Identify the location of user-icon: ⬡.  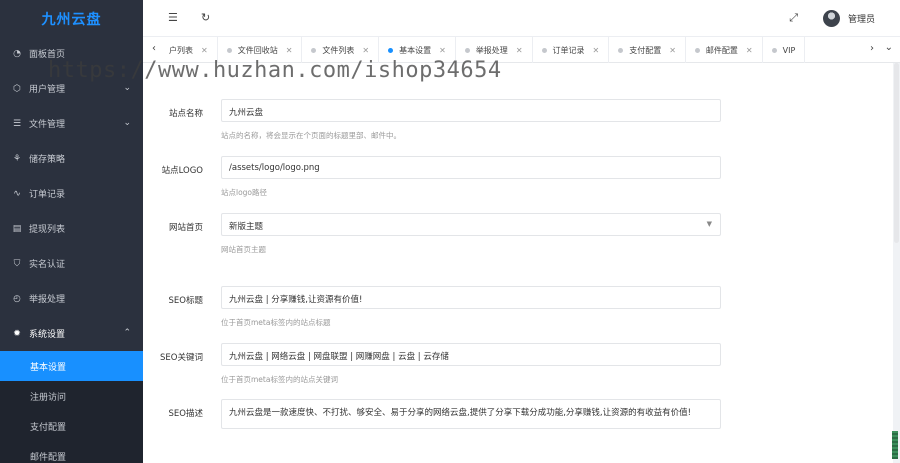
(17, 88).